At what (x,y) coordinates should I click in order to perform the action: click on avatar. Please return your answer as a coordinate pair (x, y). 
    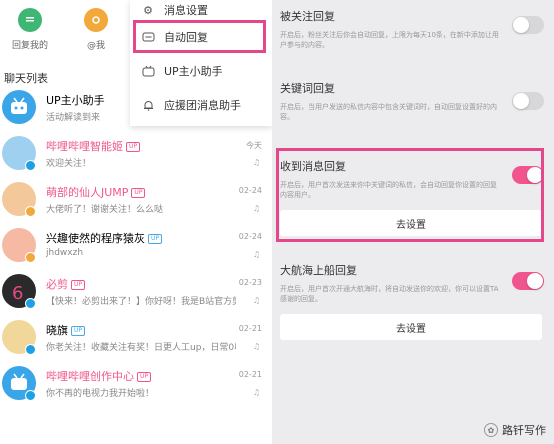
    Looking at the image, I should click on (19, 107).